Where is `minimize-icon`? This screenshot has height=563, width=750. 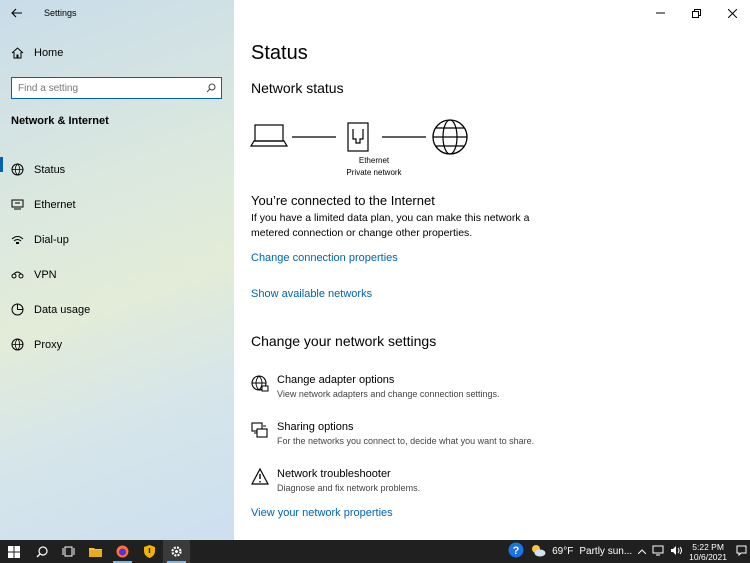 minimize-icon is located at coordinates (660, 13).